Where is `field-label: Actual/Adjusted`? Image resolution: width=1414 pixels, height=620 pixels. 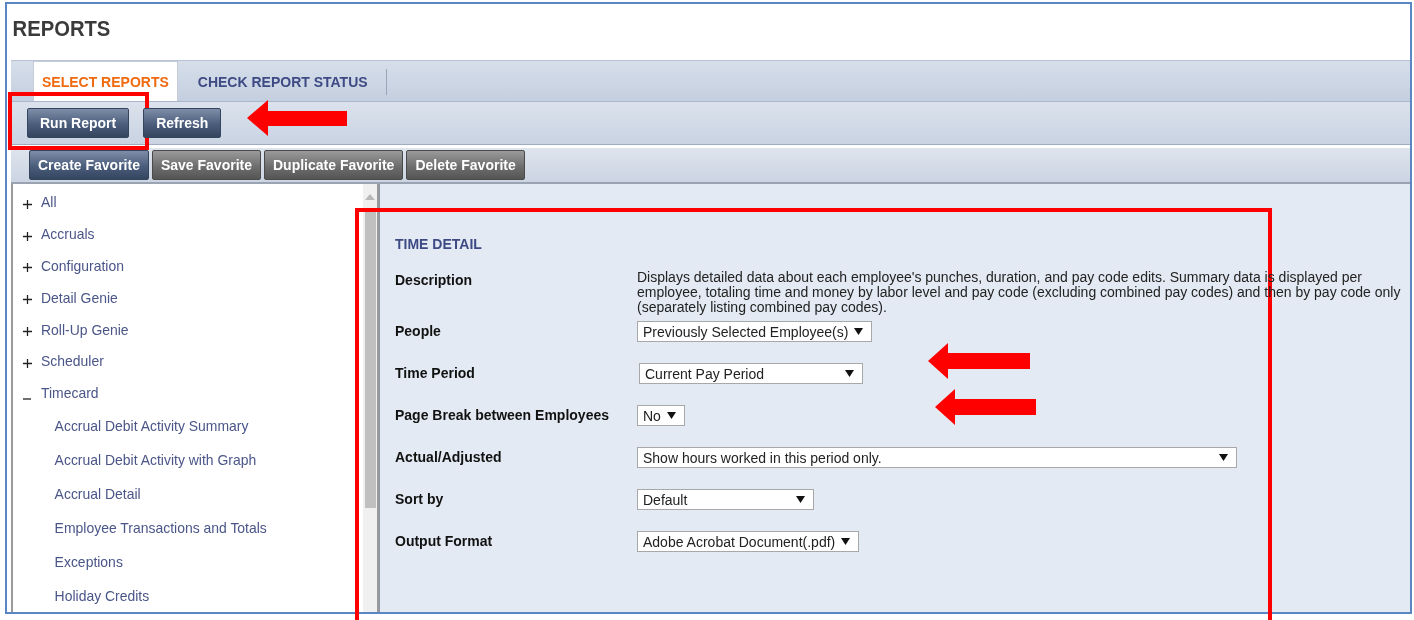
field-label: Actual/Adjusted is located at coordinates (449, 457).